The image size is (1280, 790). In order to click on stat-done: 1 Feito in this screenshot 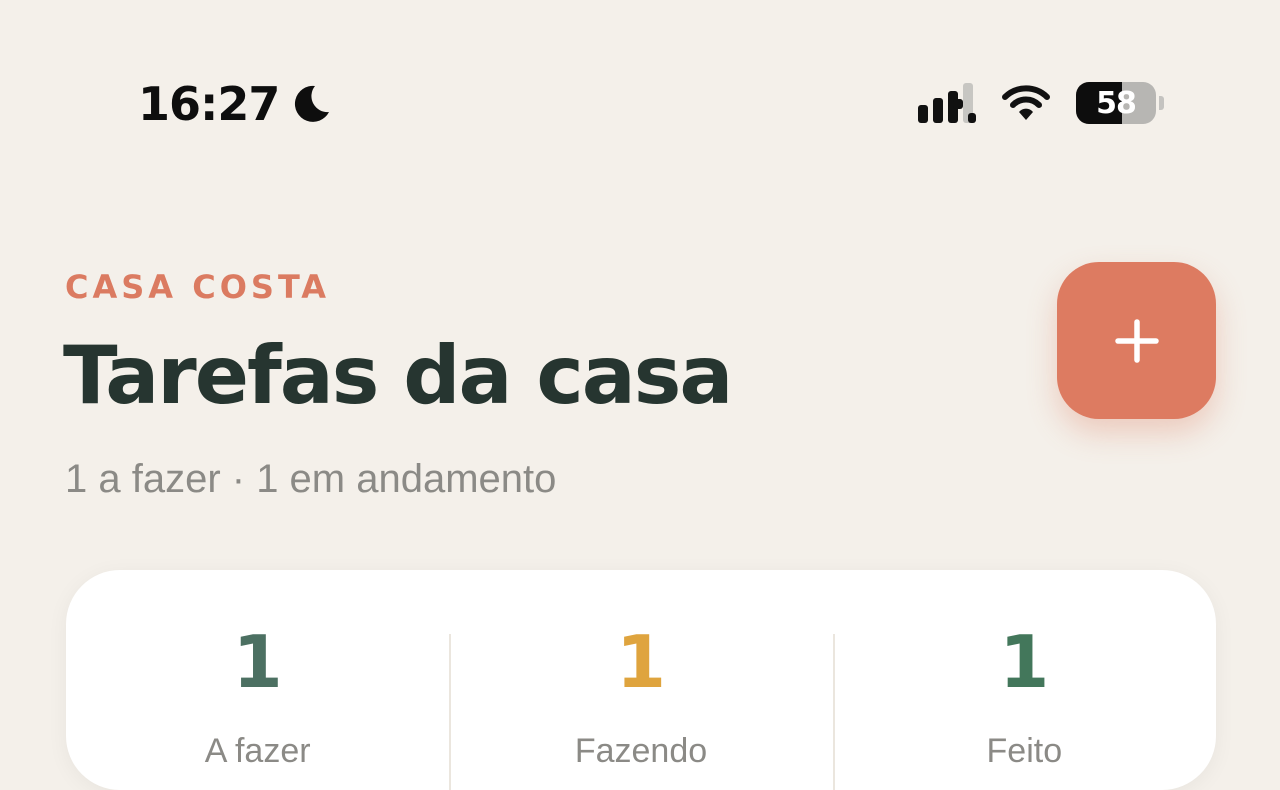, I will do `click(1024, 680)`.